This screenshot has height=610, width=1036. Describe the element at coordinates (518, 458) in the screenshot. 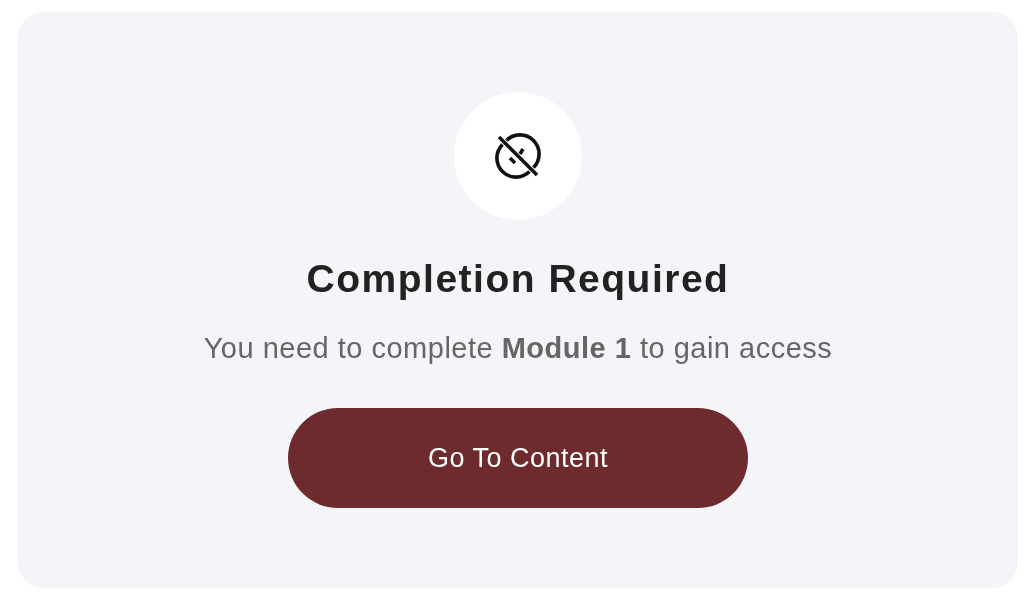

I see `go-to-content-button: Go To Content` at that location.